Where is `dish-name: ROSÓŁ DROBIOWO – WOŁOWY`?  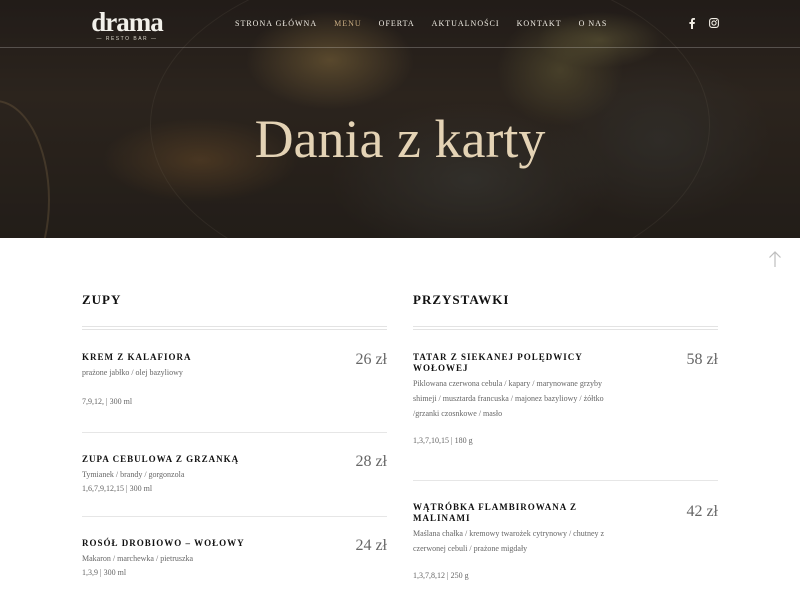
dish-name: ROSÓŁ DROBIOWO – WOŁOWY is located at coordinates (163, 543).